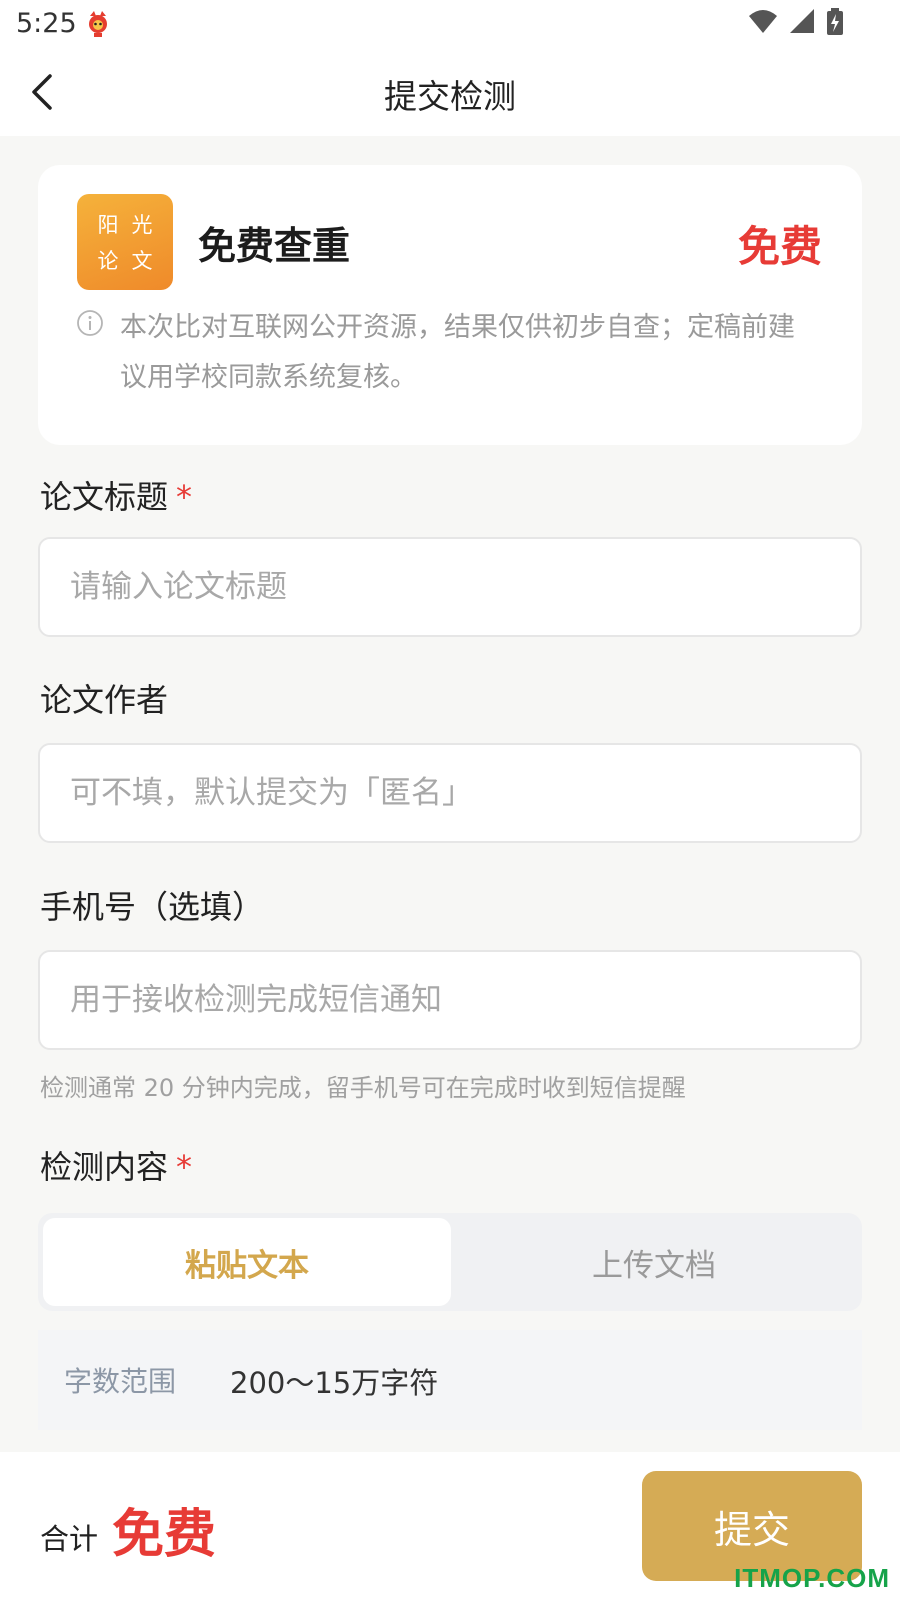 This screenshot has width=900, height=1600. What do you see at coordinates (363, 1088) in the screenshot?
I see `phone-hint: 检测通常 20 分钟内完成，留手机号可在完成时收到短信提醒` at bounding box center [363, 1088].